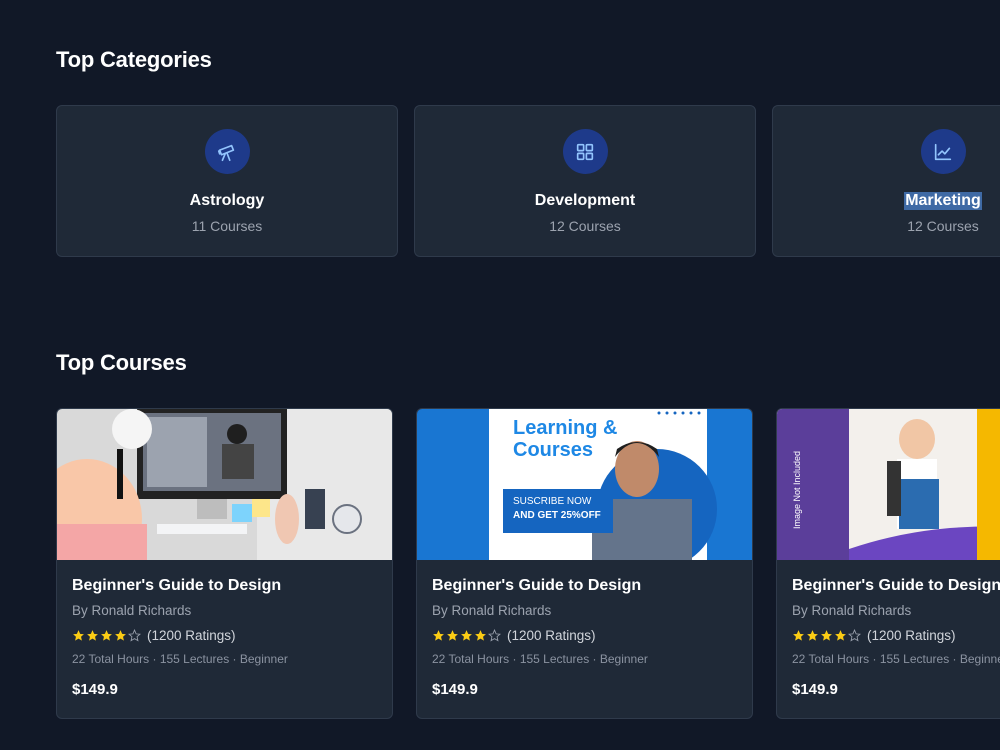 The width and height of the screenshot is (1000, 750). What do you see at coordinates (227, 181) in the screenshot?
I see `category-card-astrology: Astrology 11 Courses` at bounding box center [227, 181].